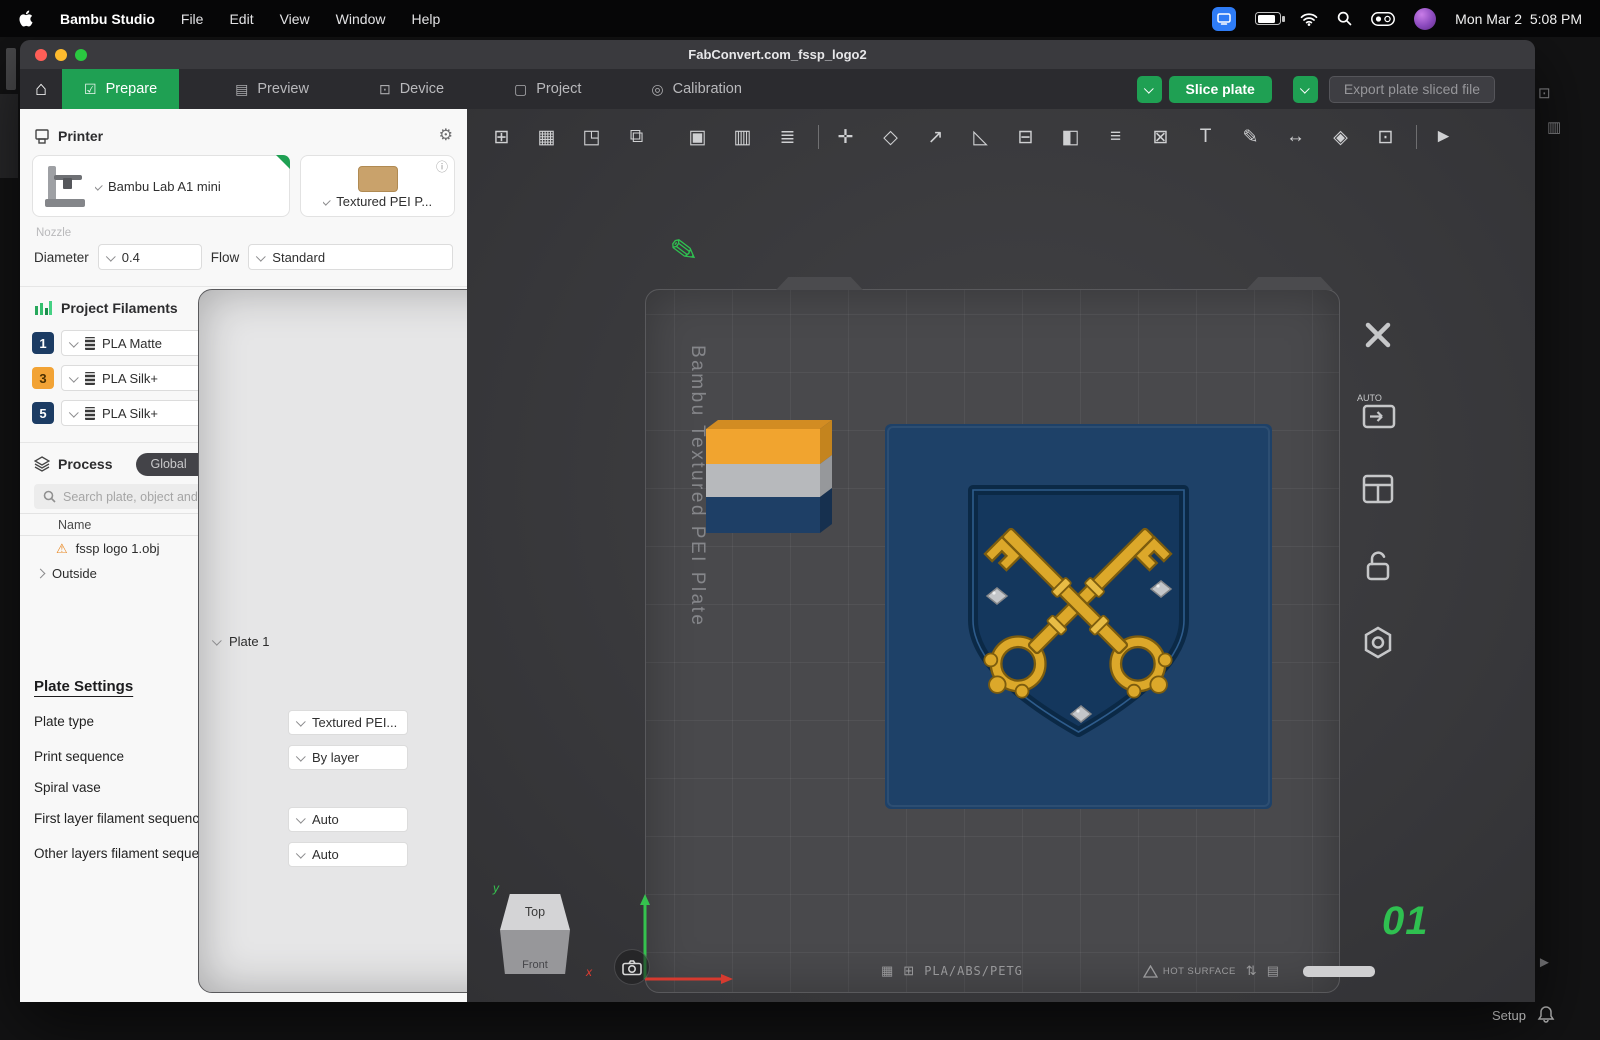 The height and width of the screenshot is (1040, 1600). Describe the element at coordinates (348, 757) in the screenshot. I see `print-sequence-select: By layer` at that location.